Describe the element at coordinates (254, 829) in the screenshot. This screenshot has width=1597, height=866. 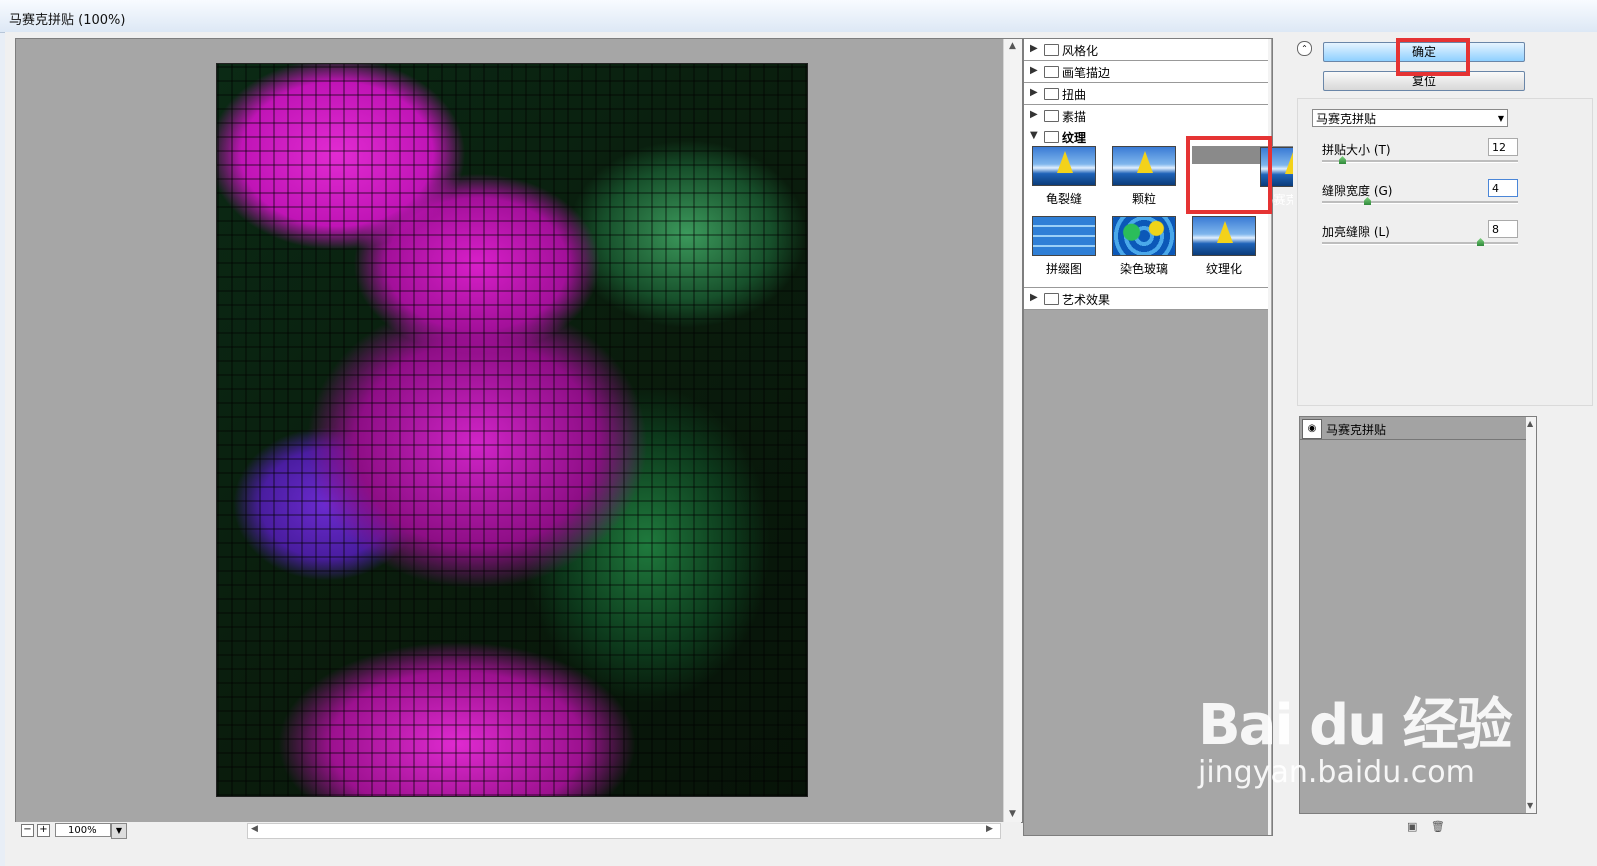
I see `scroll-left-arrow-icon: ◀` at that location.